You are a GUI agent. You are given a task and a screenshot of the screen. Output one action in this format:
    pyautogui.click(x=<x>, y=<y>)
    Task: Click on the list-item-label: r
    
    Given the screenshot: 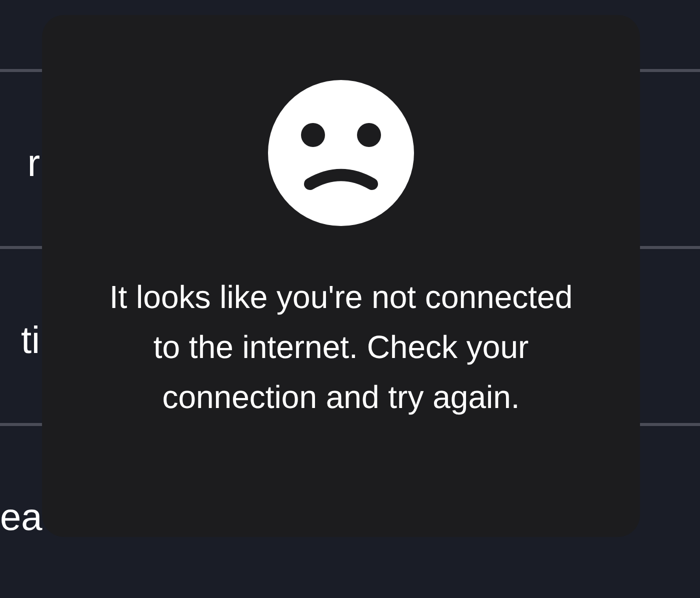 What is the action you would take?
    pyautogui.click(x=33, y=164)
    